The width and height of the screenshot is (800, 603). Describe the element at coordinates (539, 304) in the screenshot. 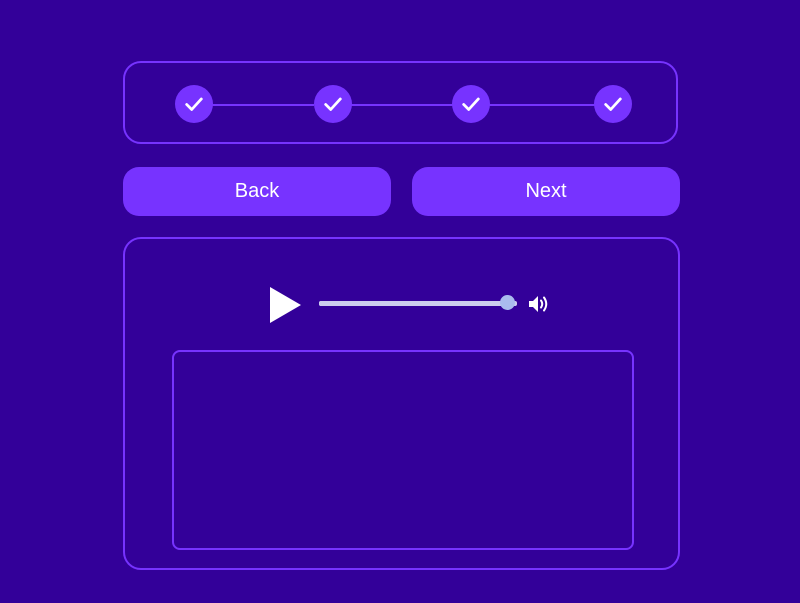

I see `volume-icon` at that location.